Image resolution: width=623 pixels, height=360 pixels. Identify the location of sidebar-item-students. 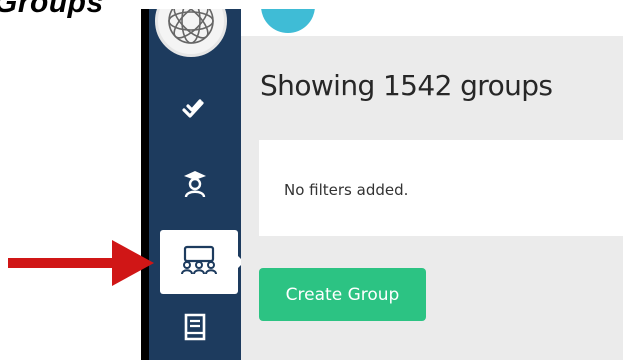
(195, 186).